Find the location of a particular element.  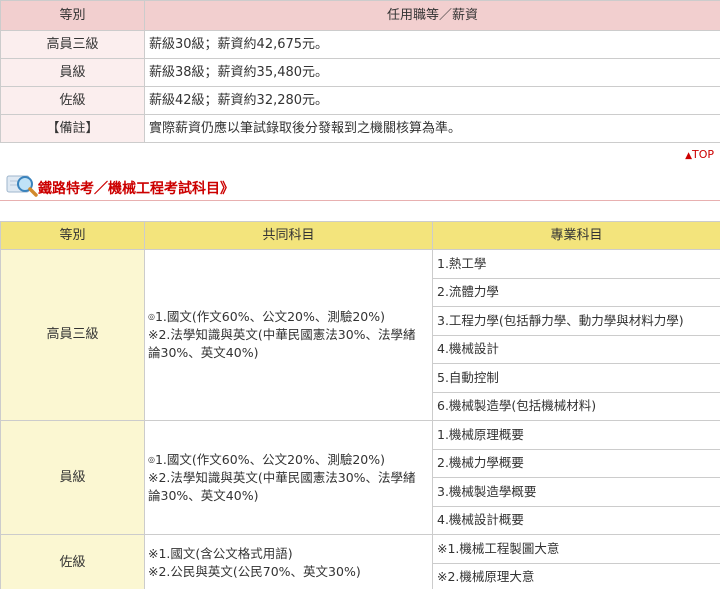

special-subject-cell: 2.流體力學 is located at coordinates (576, 292).